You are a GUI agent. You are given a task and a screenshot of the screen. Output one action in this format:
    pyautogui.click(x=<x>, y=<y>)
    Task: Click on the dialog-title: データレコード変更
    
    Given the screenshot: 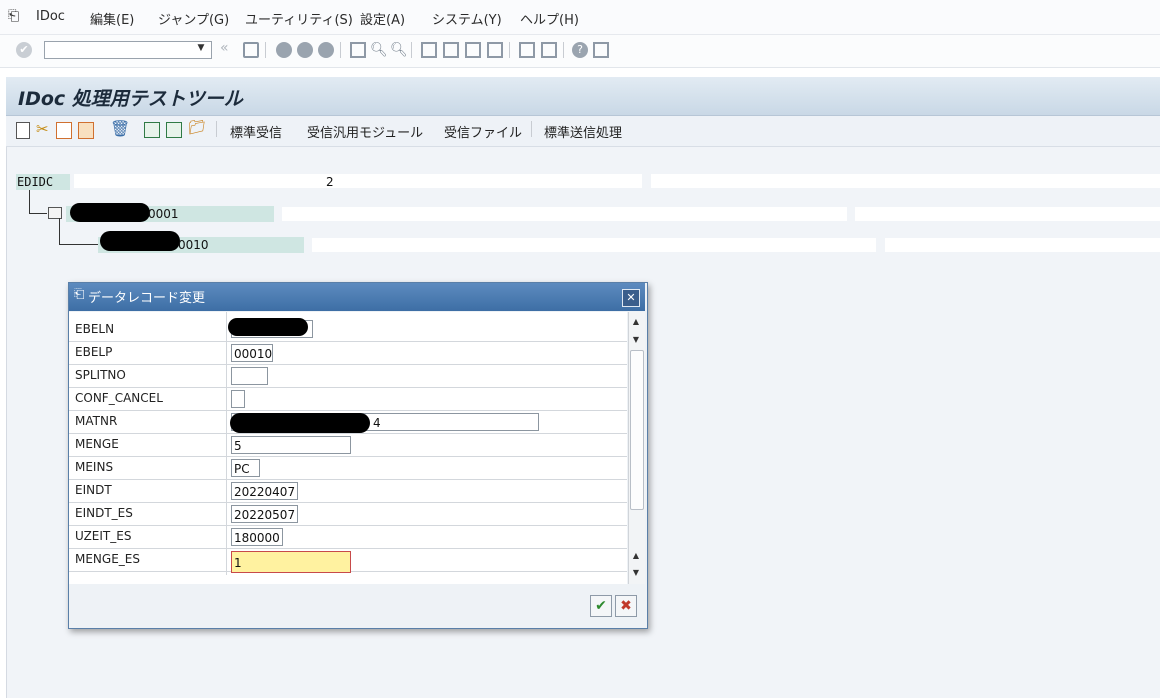 What is the action you would take?
    pyautogui.click(x=147, y=298)
    